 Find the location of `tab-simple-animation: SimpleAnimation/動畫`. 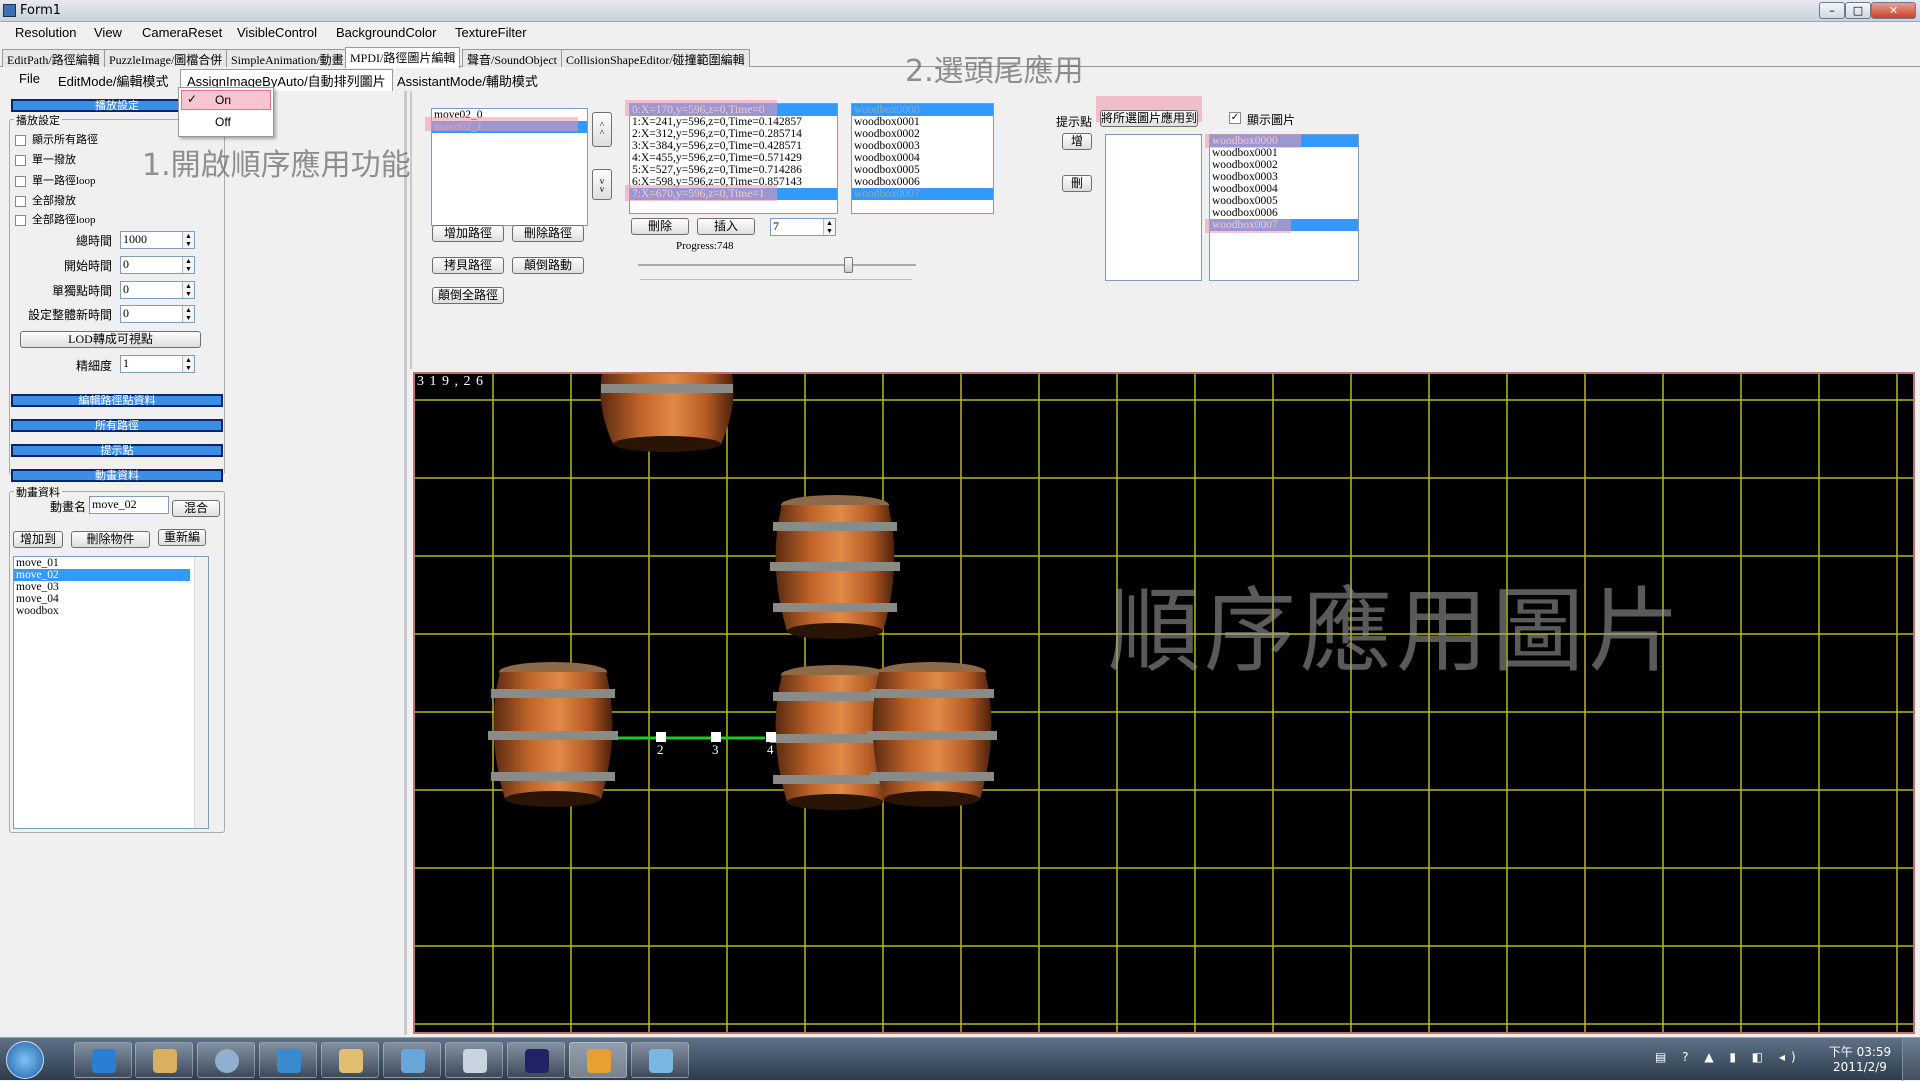

tab-simple-animation: SimpleAnimation/動畫 is located at coordinates (287, 58).